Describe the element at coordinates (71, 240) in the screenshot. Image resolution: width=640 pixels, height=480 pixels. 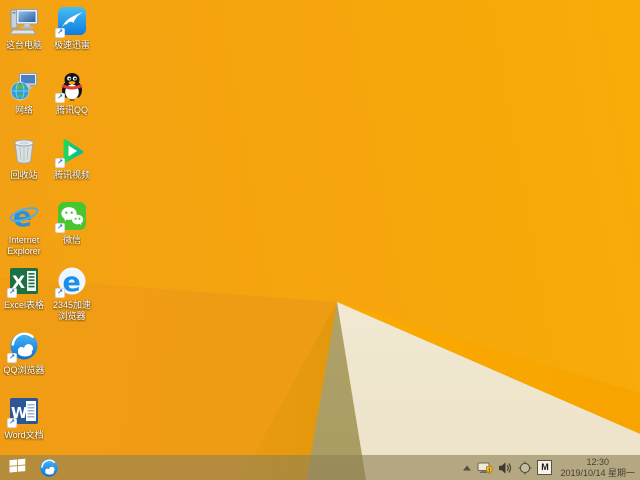
I see `desktop-icon-label: 微信` at that location.